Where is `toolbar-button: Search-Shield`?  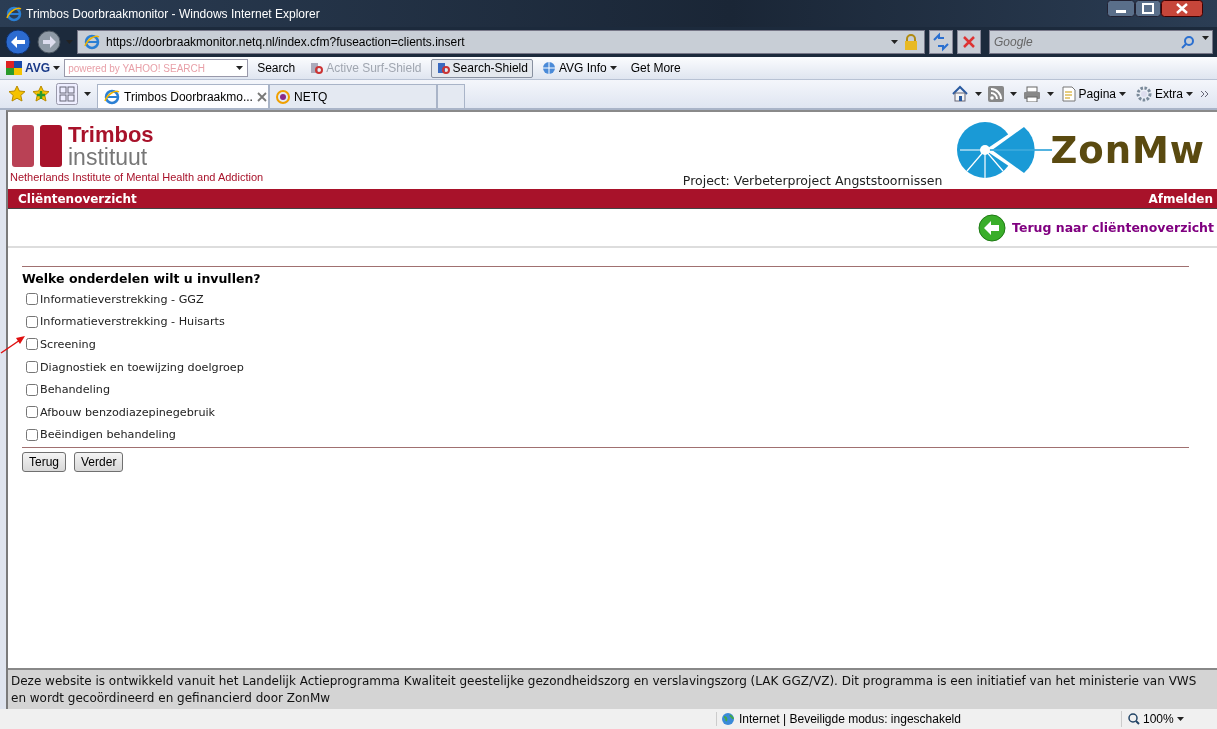
toolbar-button: Search-Shield is located at coordinates (481, 68).